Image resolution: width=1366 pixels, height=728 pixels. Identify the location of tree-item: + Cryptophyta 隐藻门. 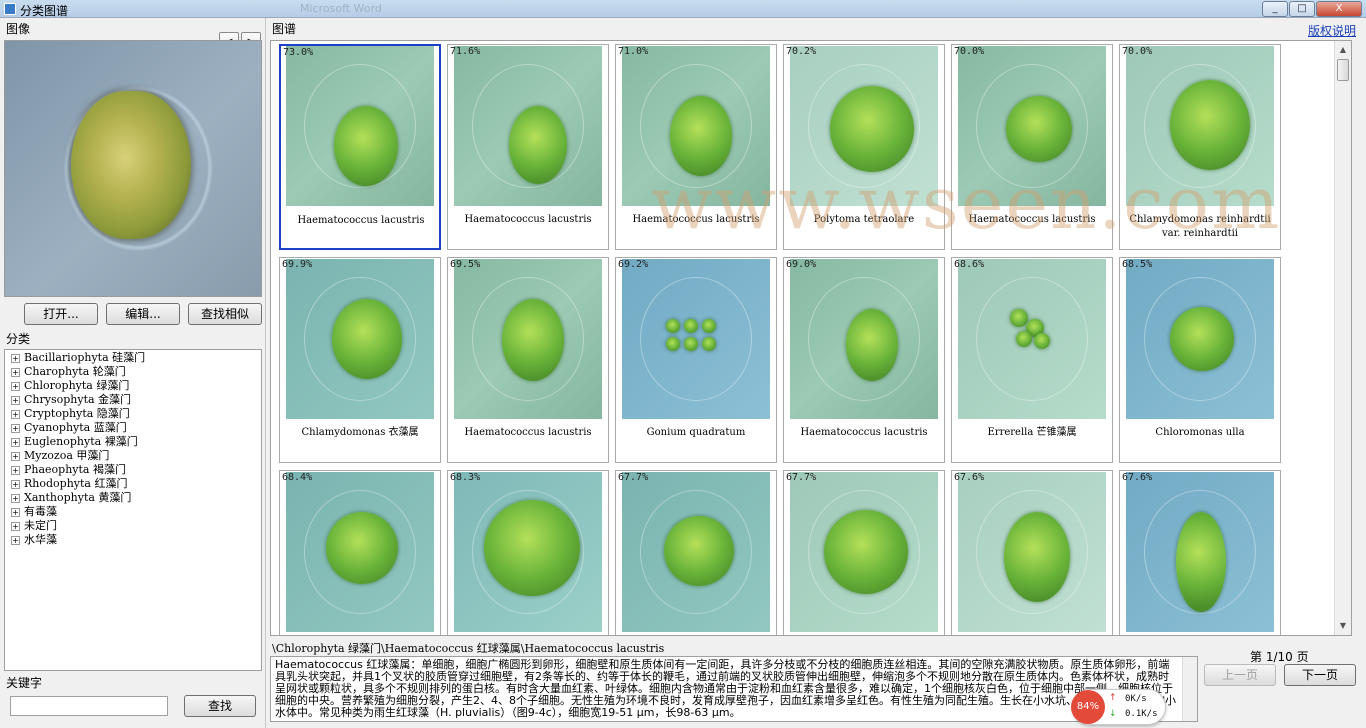
(133, 414).